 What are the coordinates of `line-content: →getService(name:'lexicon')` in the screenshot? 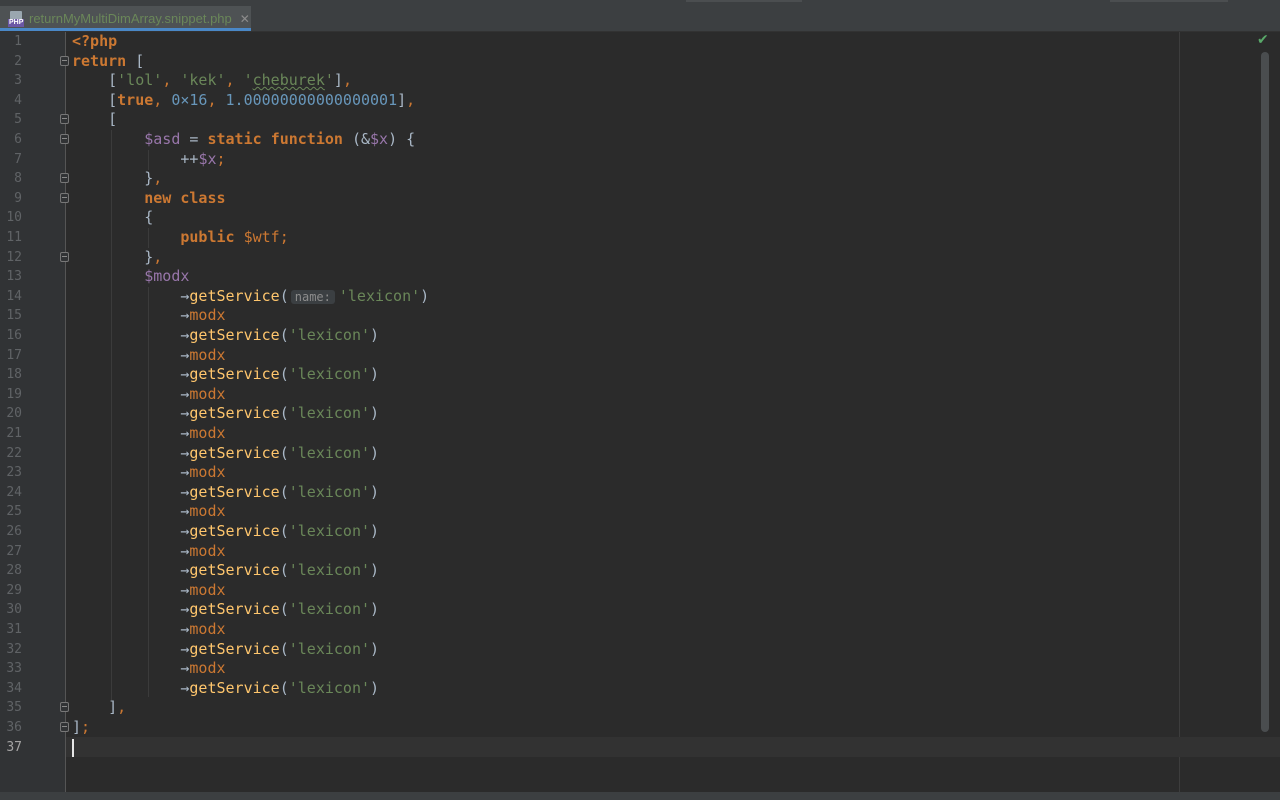 It's located at (305, 295).